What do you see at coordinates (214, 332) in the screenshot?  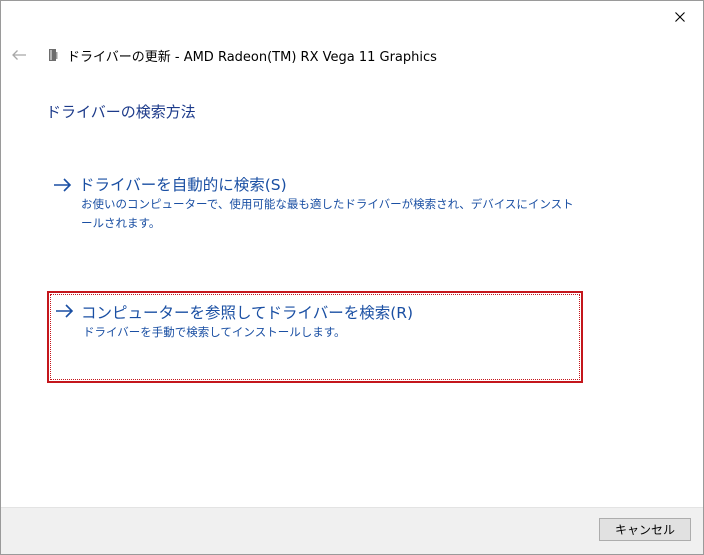 I see `option-description: ドライバーを手動で検索してインストールします。` at bounding box center [214, 332].